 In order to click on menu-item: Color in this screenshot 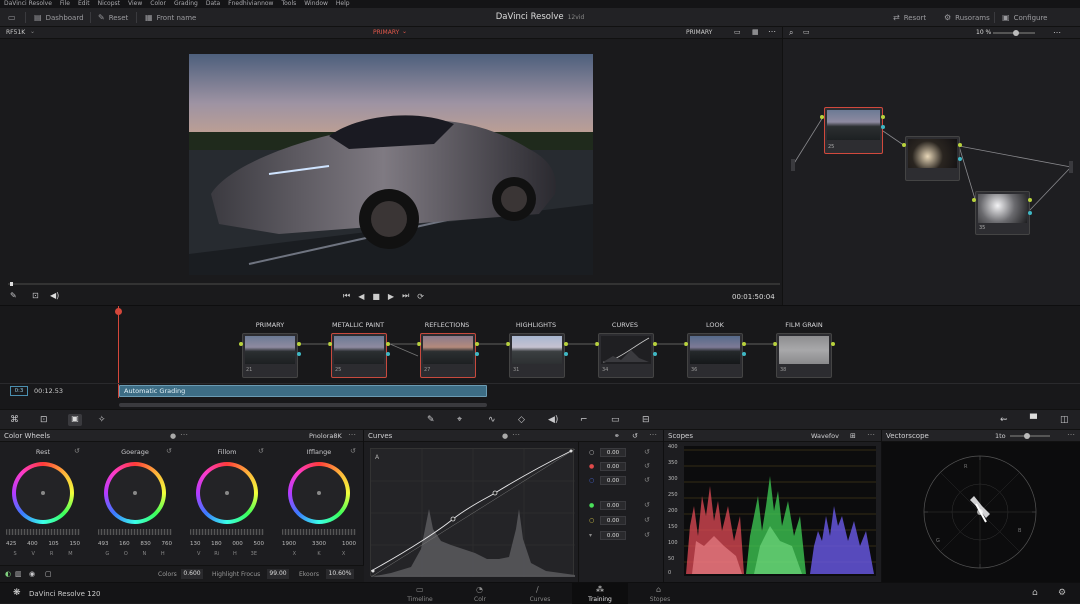, I will do `click(158, 4)`.